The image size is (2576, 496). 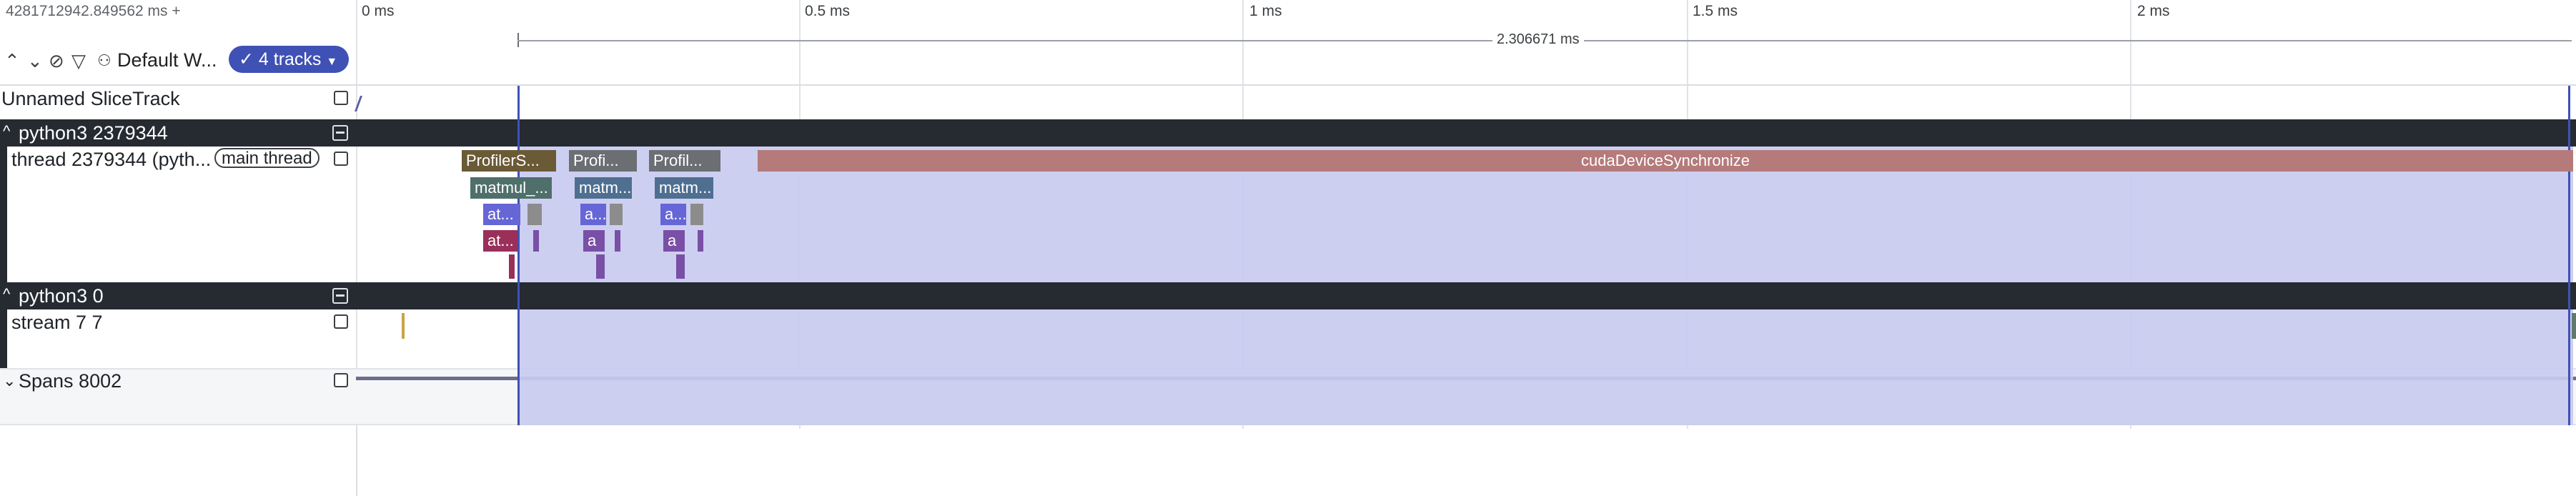 I want to click on timestamp-offset: 4281712942.849562 ms +, so click(x=94, y=11).